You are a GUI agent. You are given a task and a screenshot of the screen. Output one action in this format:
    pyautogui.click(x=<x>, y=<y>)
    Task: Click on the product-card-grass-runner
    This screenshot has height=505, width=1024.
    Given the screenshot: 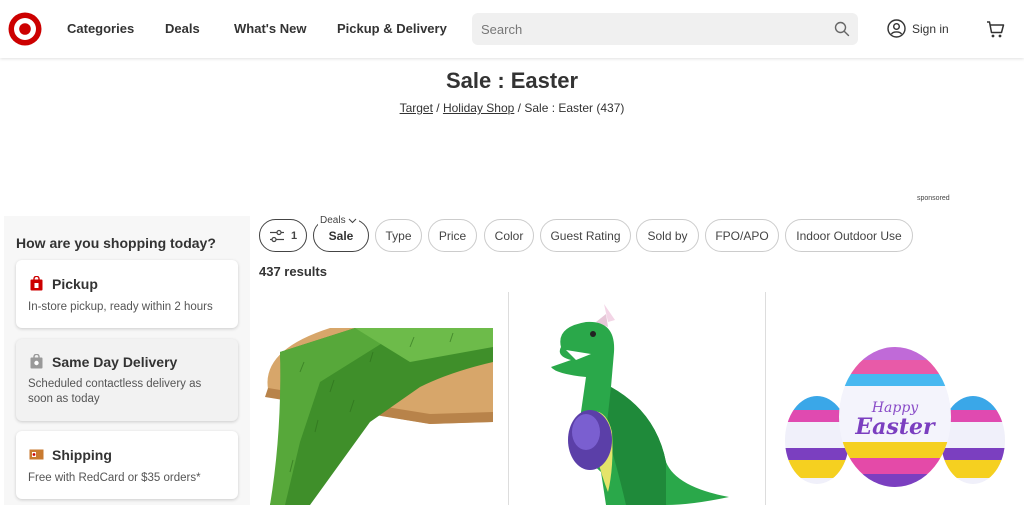 What is the action you would take?
    pyautogui.click(x=380, y=398)
    